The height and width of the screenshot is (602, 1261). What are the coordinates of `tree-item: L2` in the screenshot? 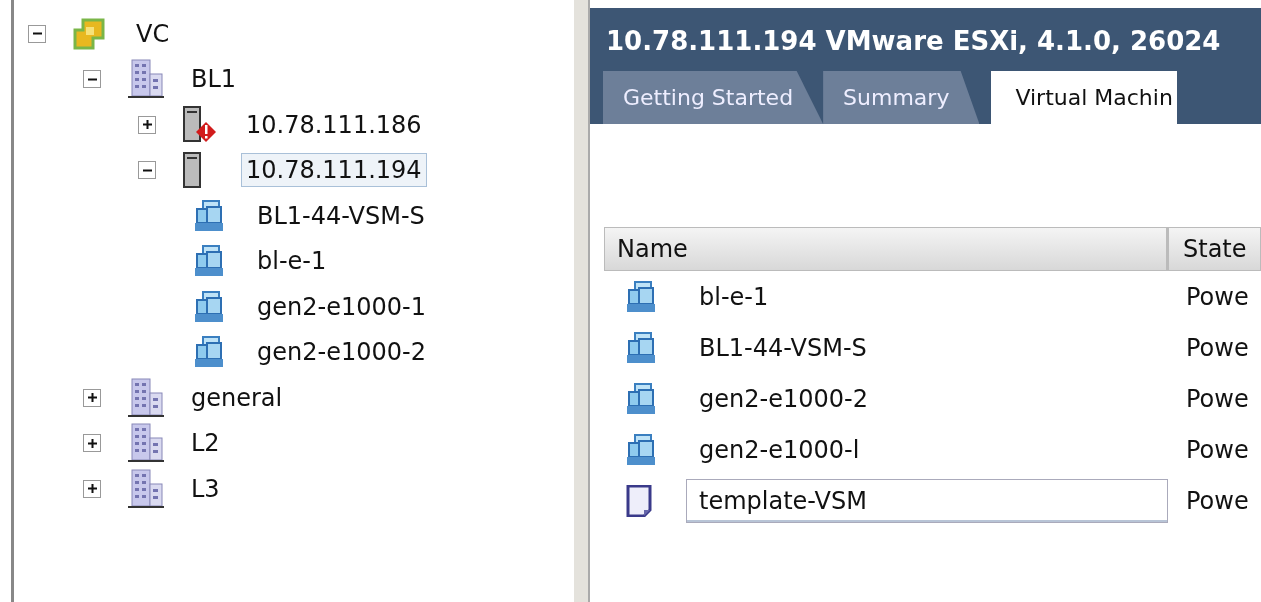 It's located at (205, 443).